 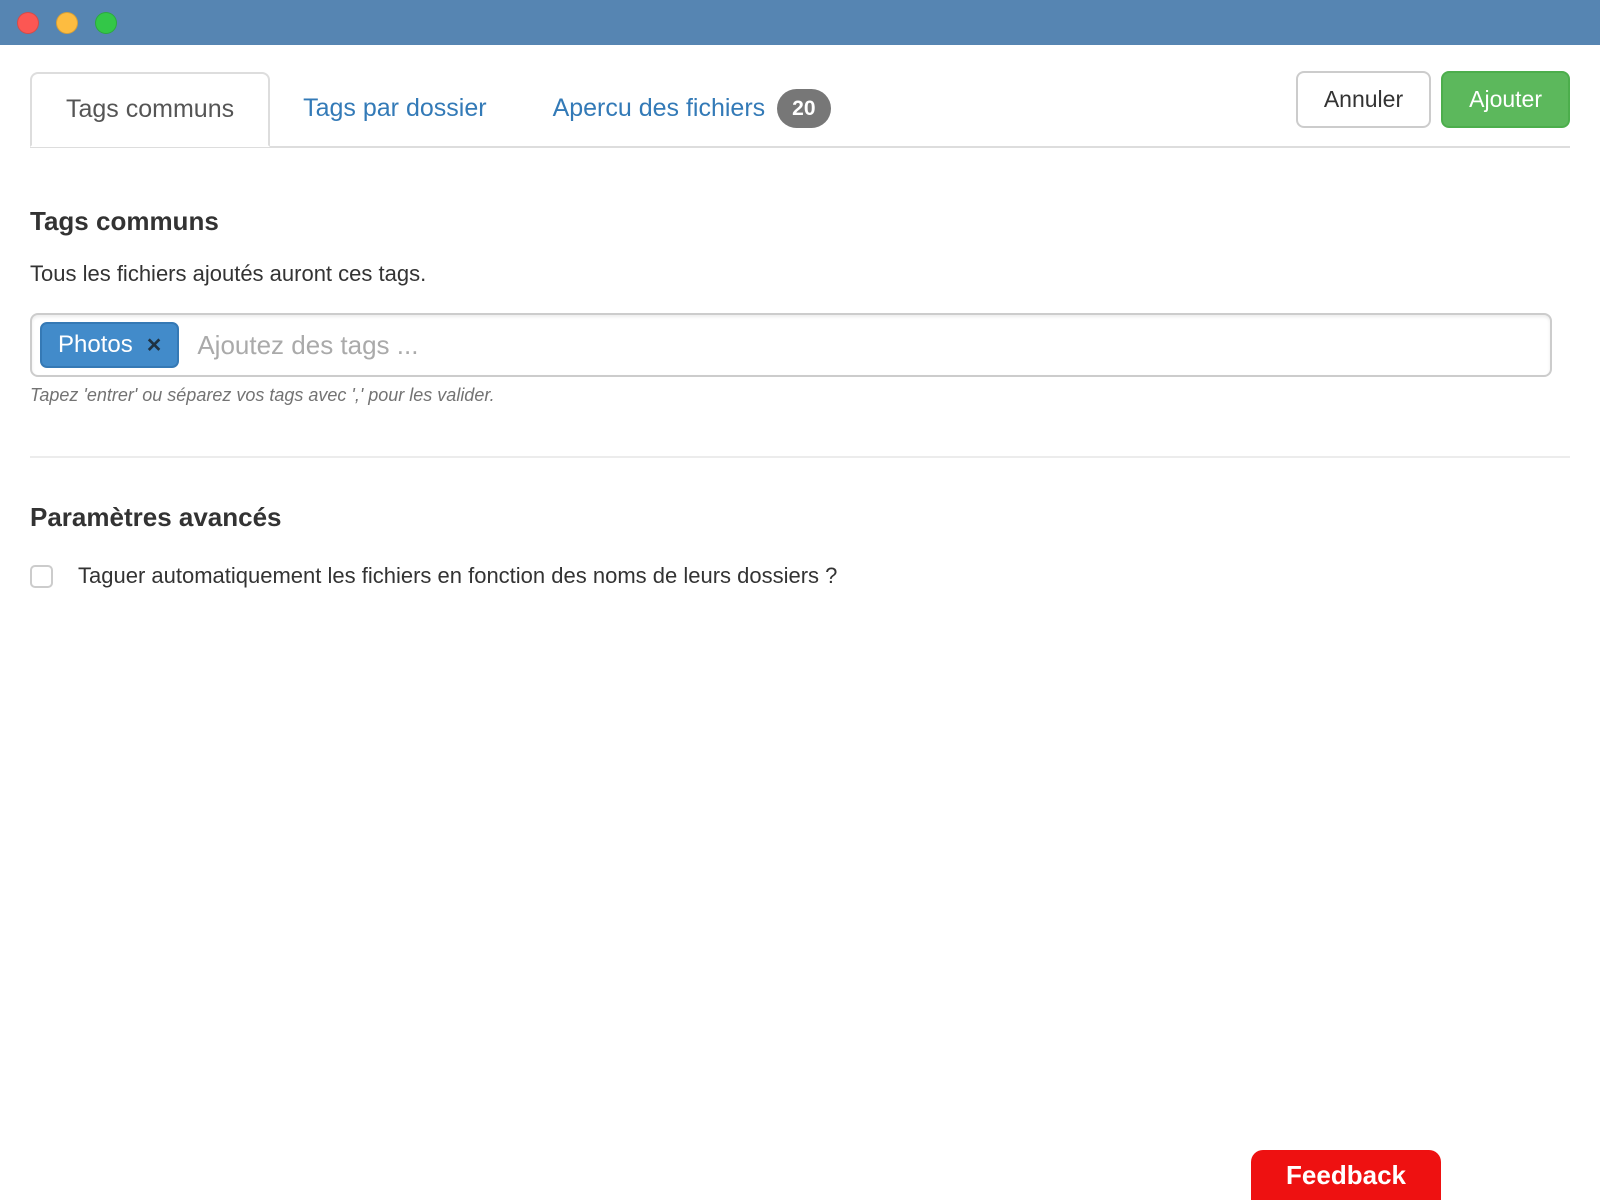 What do you see at coordinates (800, 457) in the screenshot?
I see `section-divider` at bounding box center [800, 457].